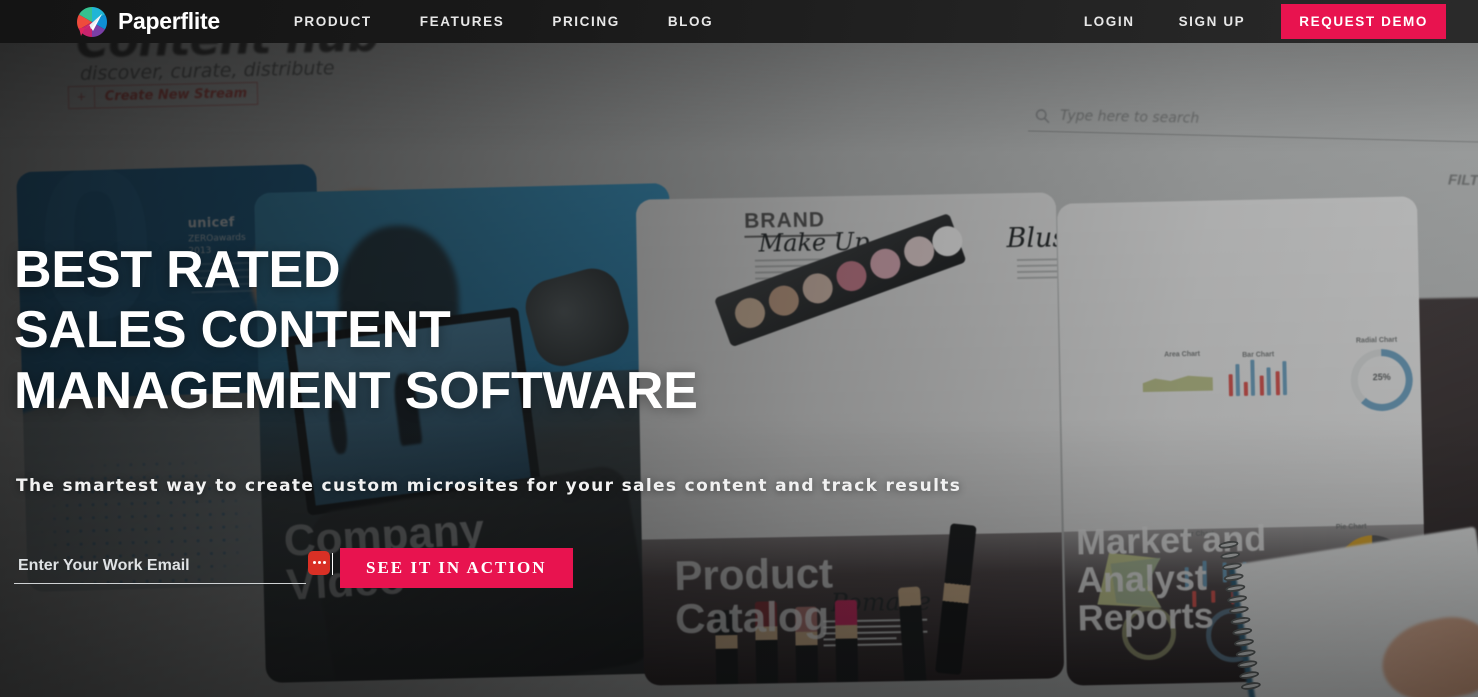 Image resolution: width=1478 pixels, height=697 pixels. Describe the element at coordinates (1270, 21) in the screenshot. I see `header-actions: LOGIN SIGN UP REQUEST DEMO` at that location.